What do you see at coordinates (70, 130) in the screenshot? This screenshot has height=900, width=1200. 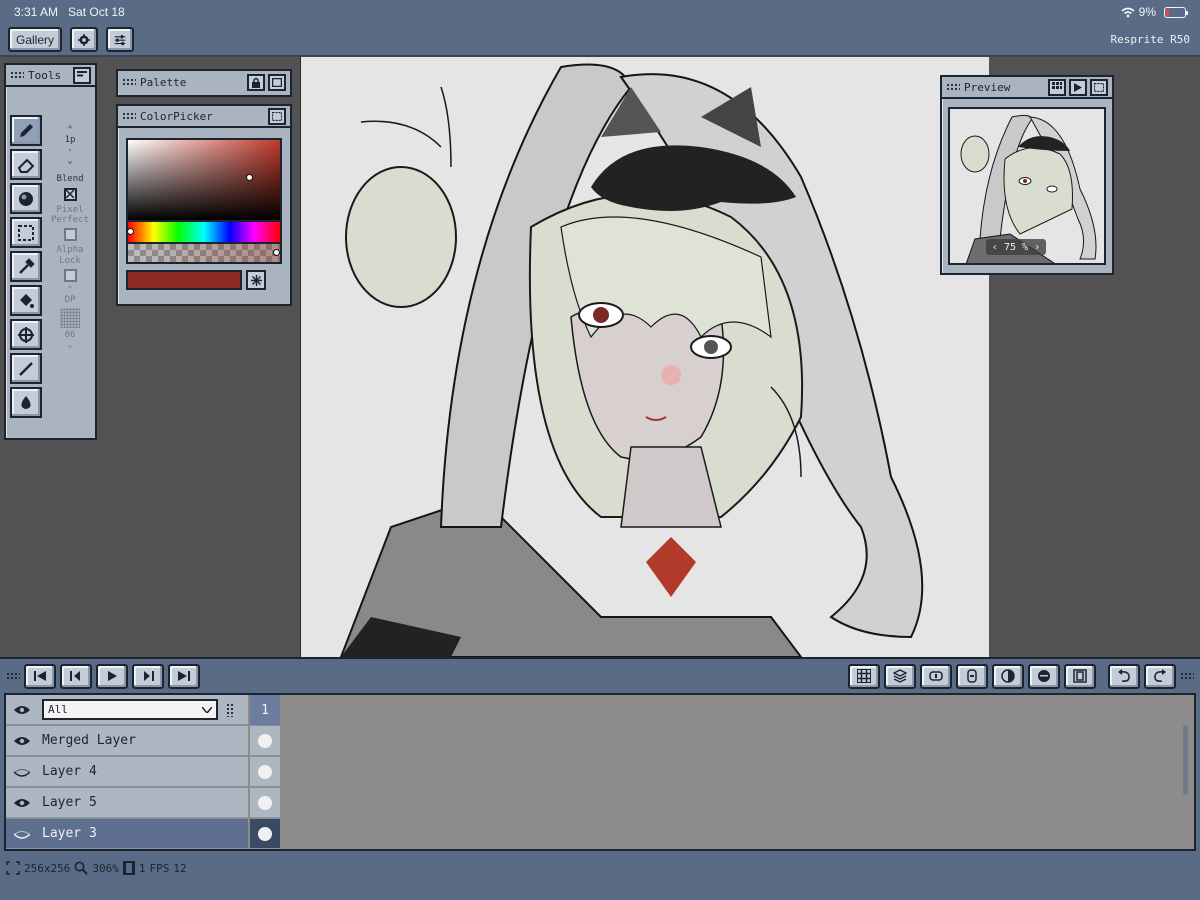 I see `size-up-icon: ⌃` at bounding box center [70, 130].